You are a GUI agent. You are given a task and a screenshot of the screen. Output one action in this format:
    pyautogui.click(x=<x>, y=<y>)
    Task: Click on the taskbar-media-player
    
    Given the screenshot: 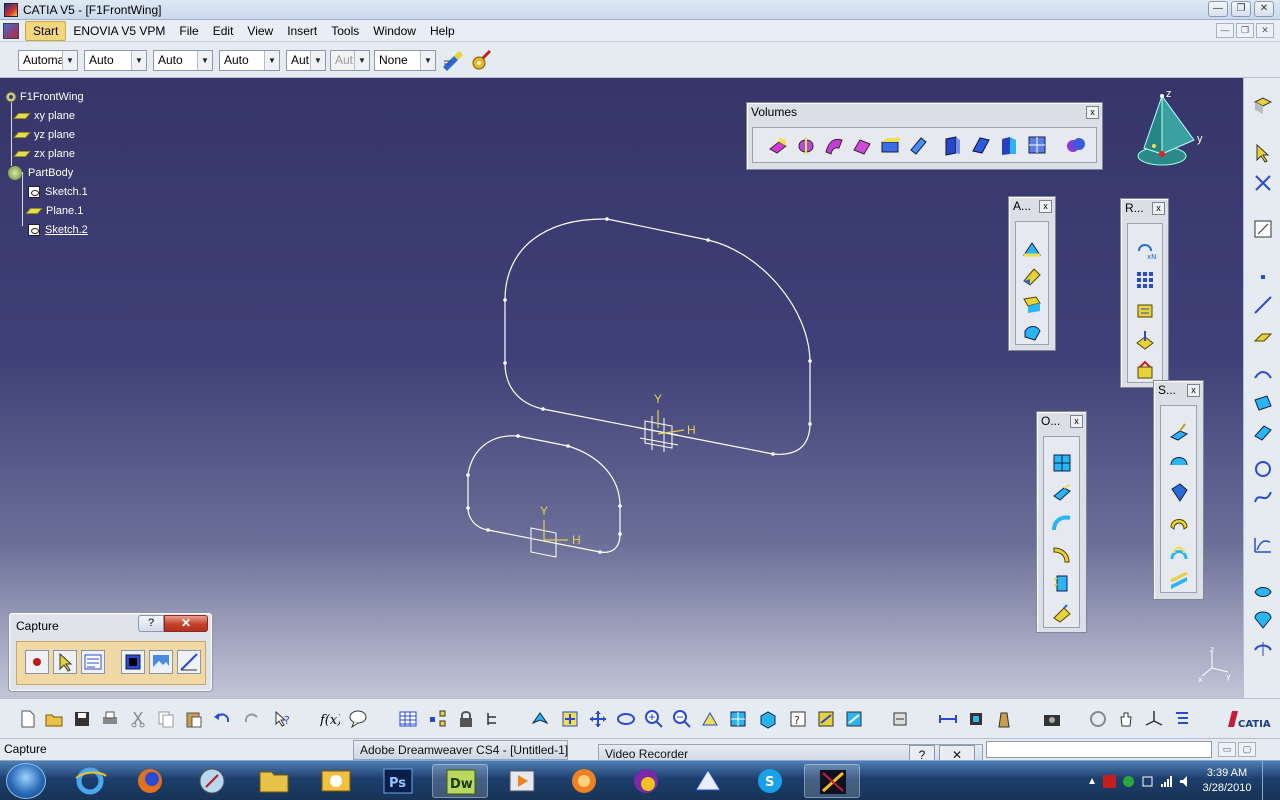 What is the action you would take?
    pyautogui.click(x=522, y=781)
    